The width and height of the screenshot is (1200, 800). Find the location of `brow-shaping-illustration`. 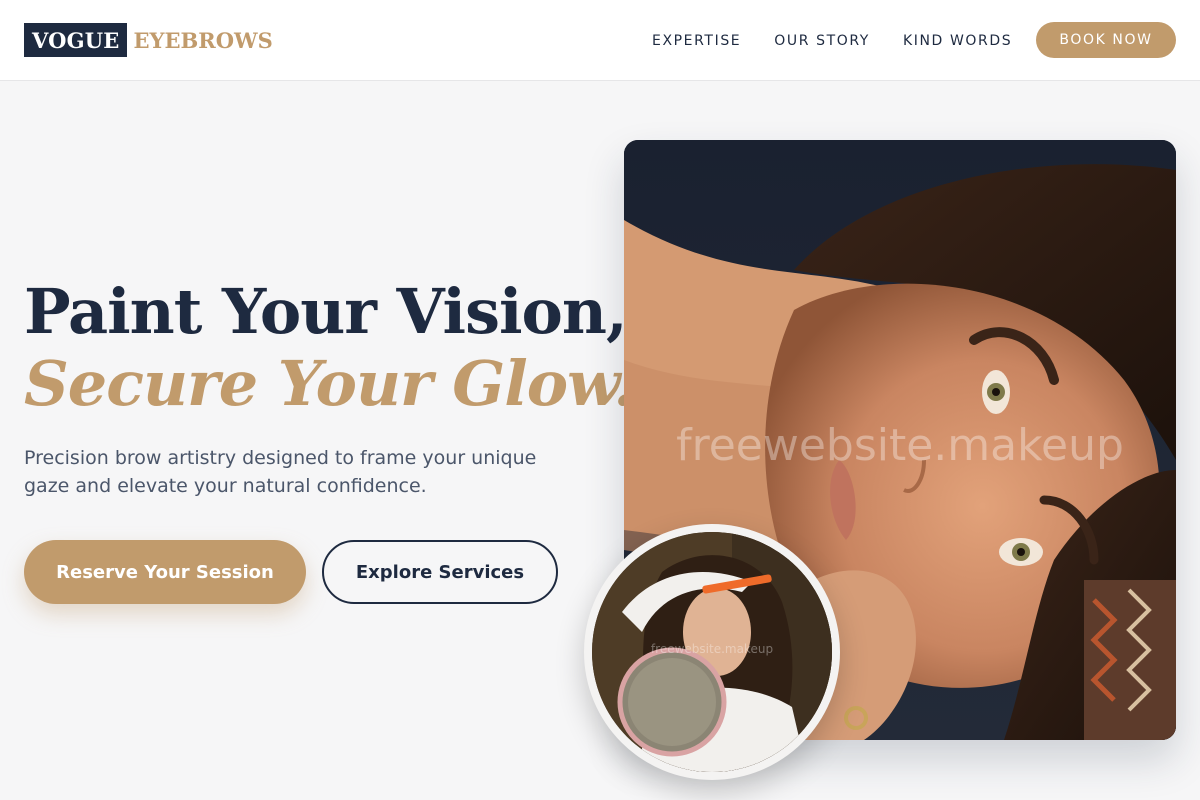

brow-shaping-illustration is located at coordinates (712, 652).